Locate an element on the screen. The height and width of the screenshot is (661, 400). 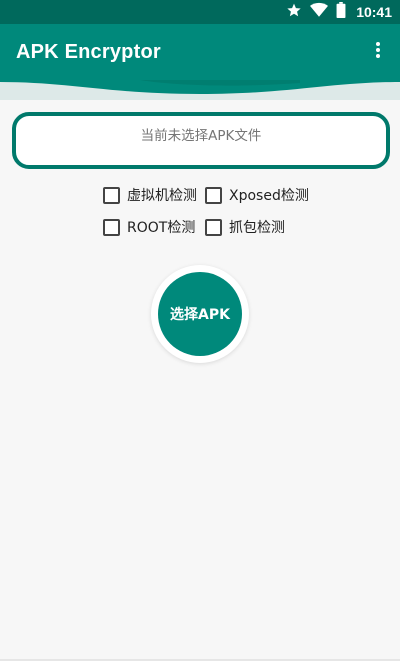
status-time: 10:41 is located at coordinates (374, 12).